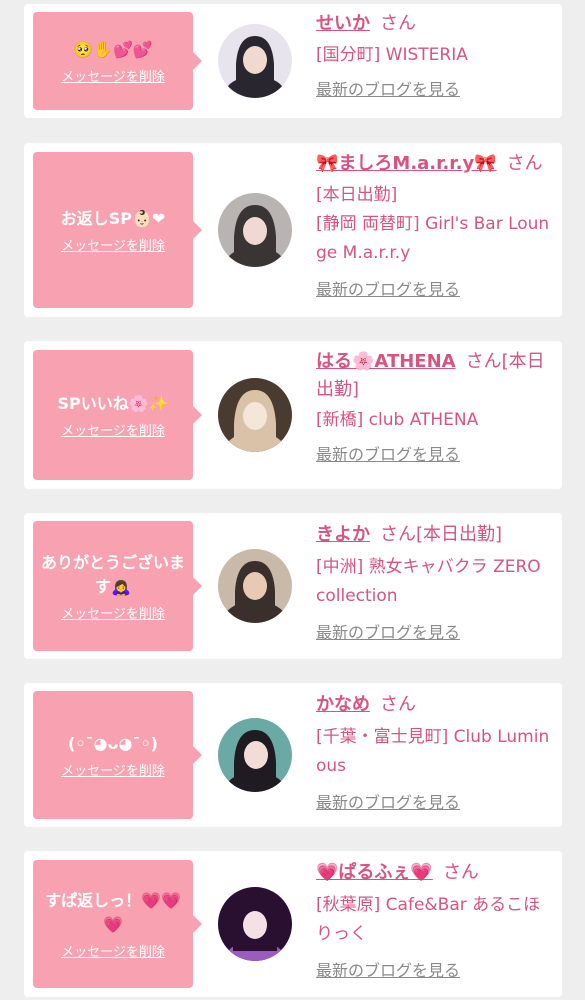  Describe the element at coordinates (428, 581) in the screenshot. I see `shop-info: [中洲] 熟女キャバクラ ZERO collection` at that location.